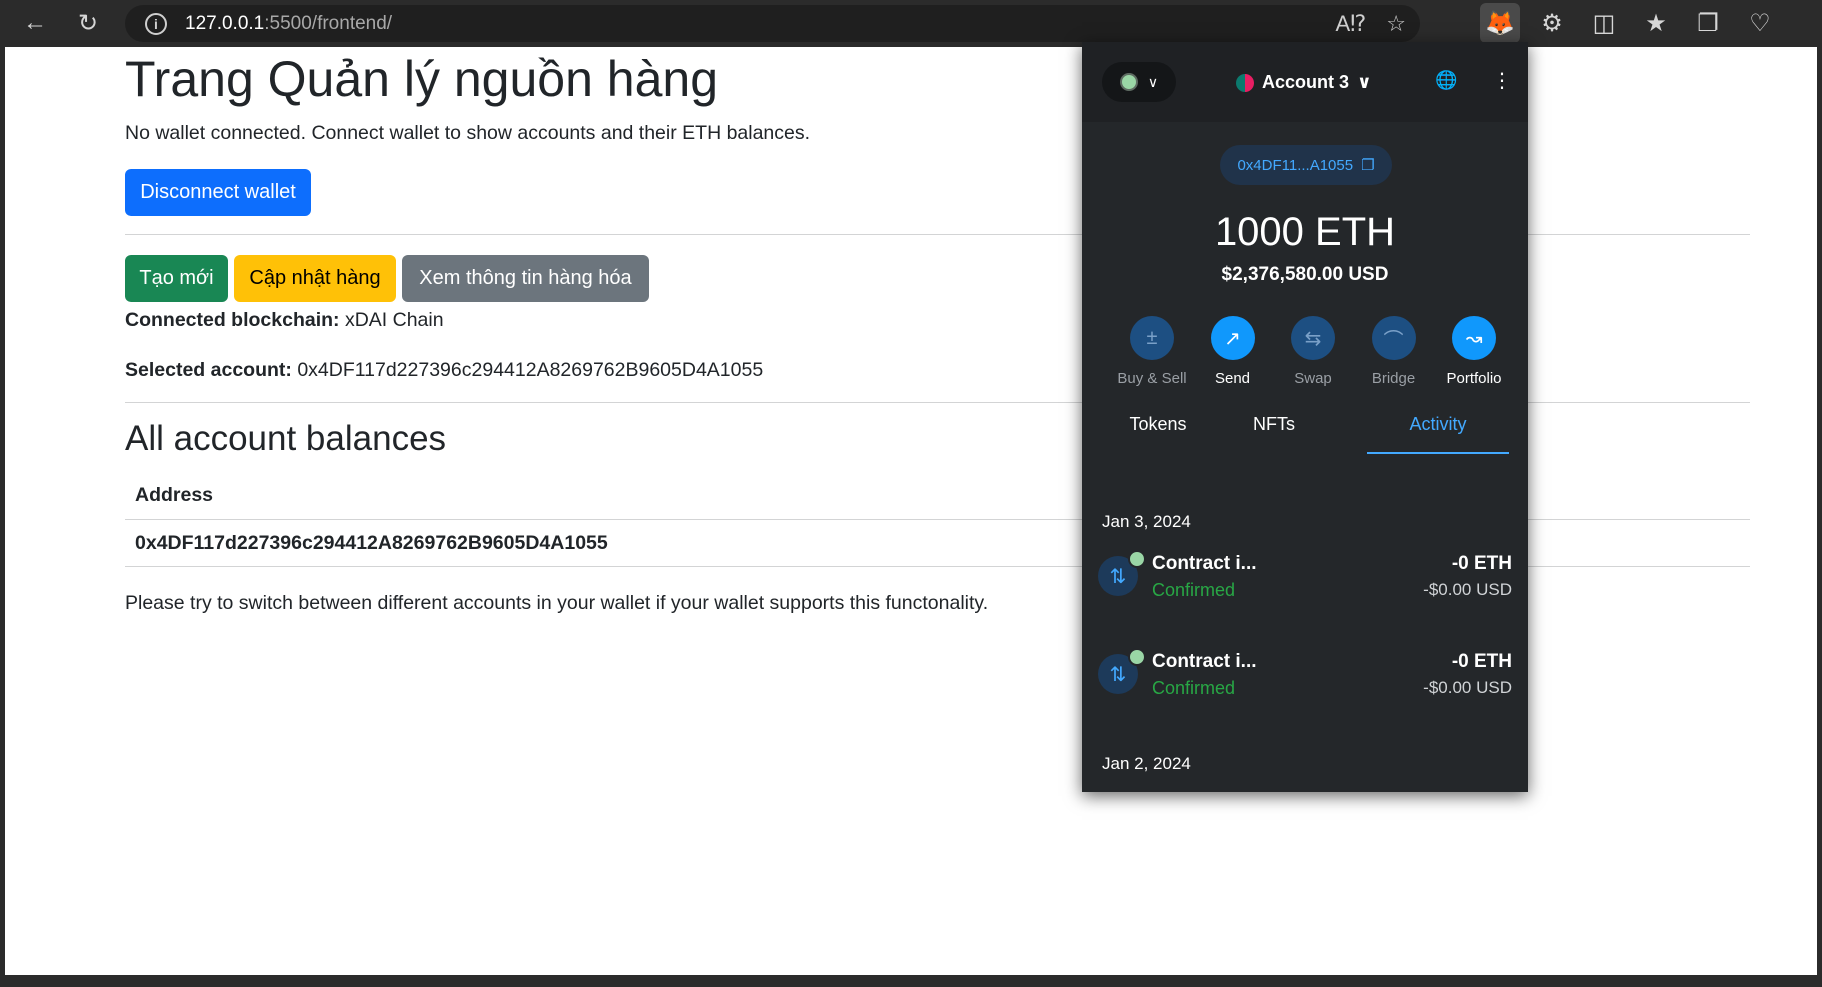  I want to click on blockchain-value: xDAI Chain, so click(394, 320).